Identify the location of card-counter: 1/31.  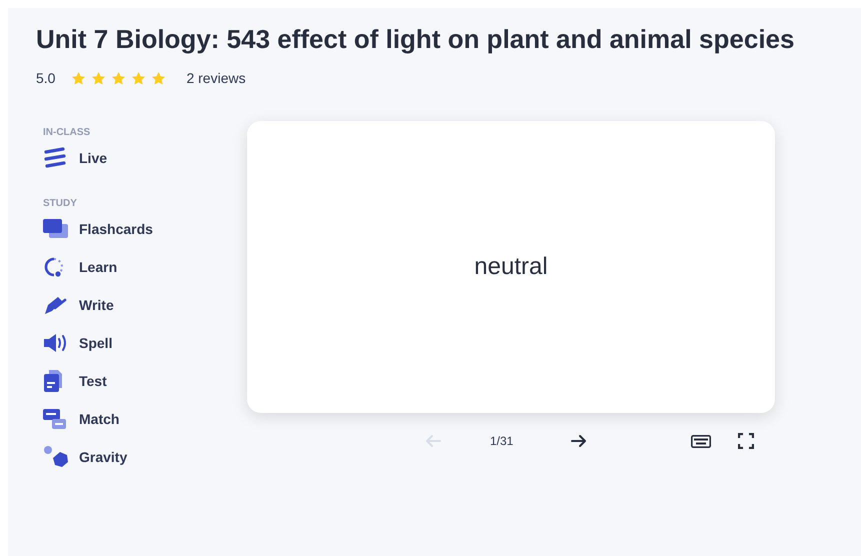
(502, 441).